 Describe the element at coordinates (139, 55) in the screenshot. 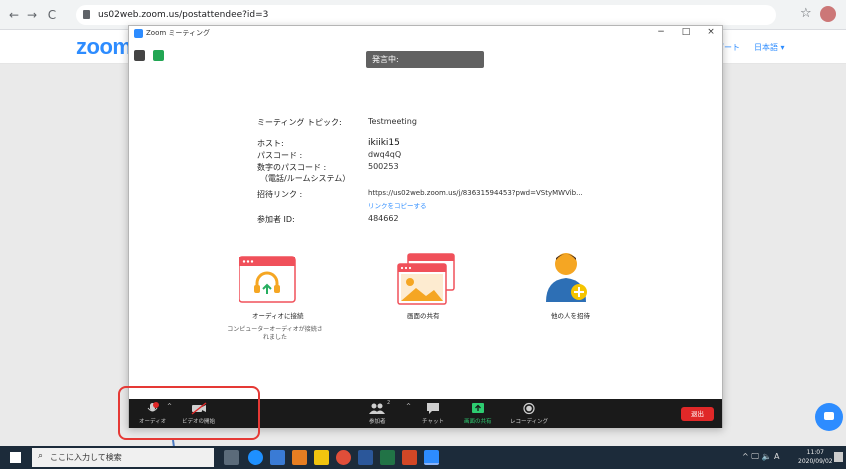

I see `info-icon` at that location.